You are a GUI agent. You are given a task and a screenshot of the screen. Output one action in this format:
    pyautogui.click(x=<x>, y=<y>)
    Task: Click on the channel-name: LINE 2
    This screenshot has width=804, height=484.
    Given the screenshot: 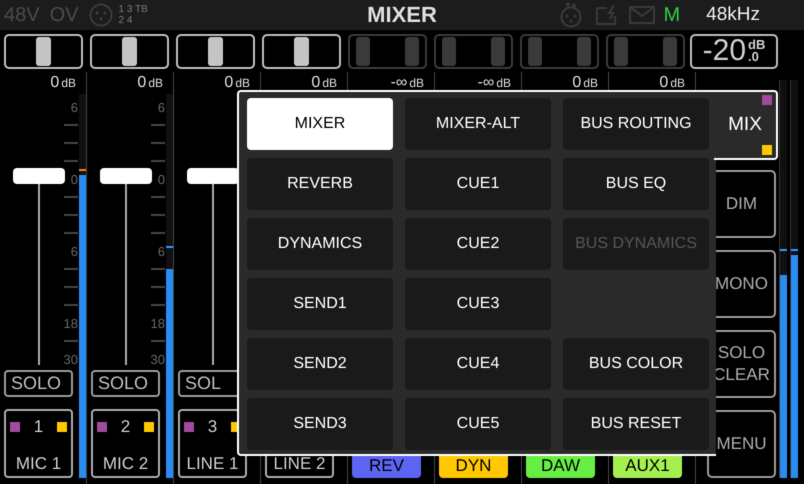 What is the action you would take?
    pyautogui.click(x=300, y=464)
    